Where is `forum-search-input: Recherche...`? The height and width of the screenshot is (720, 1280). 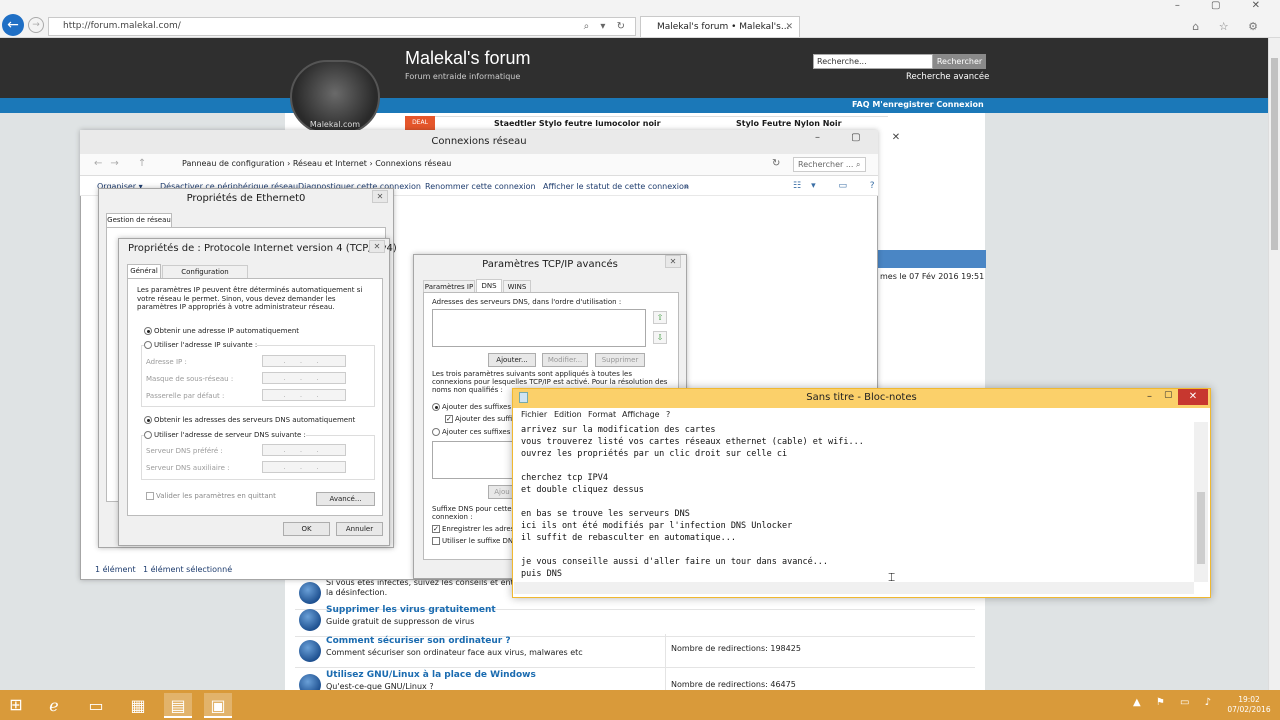 forum-search-input: Recherche... is located at coordinates (873, 61).